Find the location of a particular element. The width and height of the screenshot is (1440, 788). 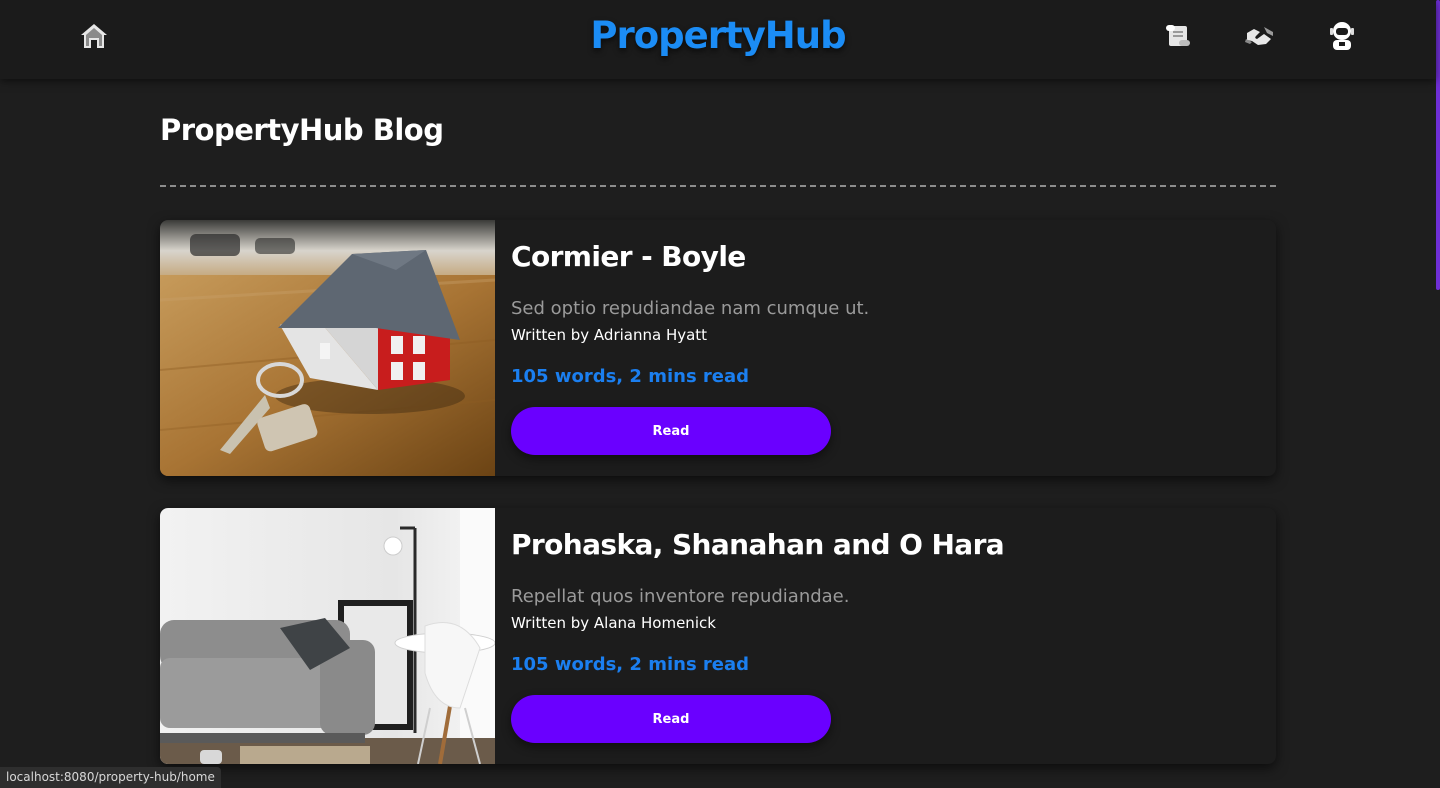

astronaut-icon is located at coordinates (1342, 38).